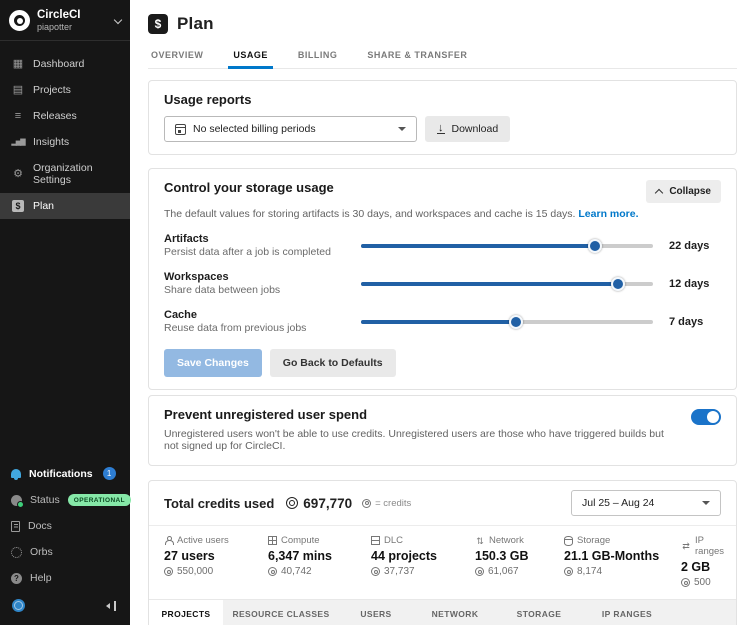 The image size is (750, 625). Describe the element at coordinates (402, 129) in the screenshot. I see `caret-down-icon` at that location.